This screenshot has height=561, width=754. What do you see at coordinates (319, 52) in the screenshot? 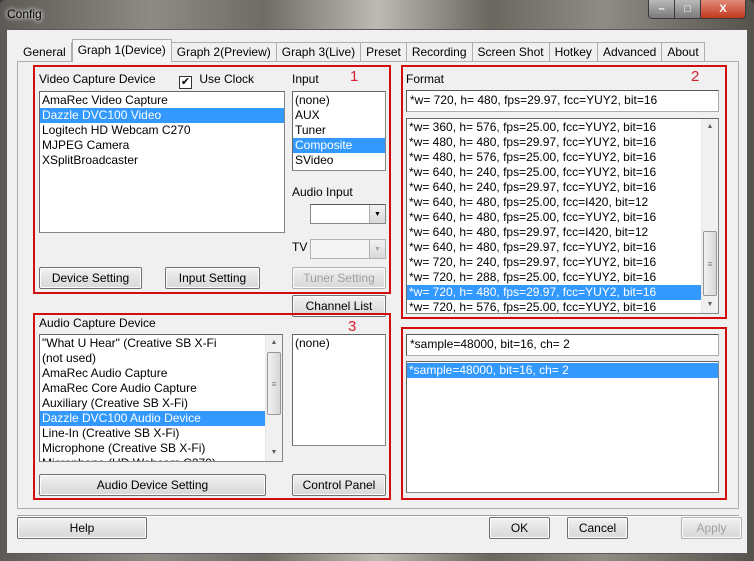
I see `tab-graph3-live: Graph 3(Live)` at bounding box center [319, 52].